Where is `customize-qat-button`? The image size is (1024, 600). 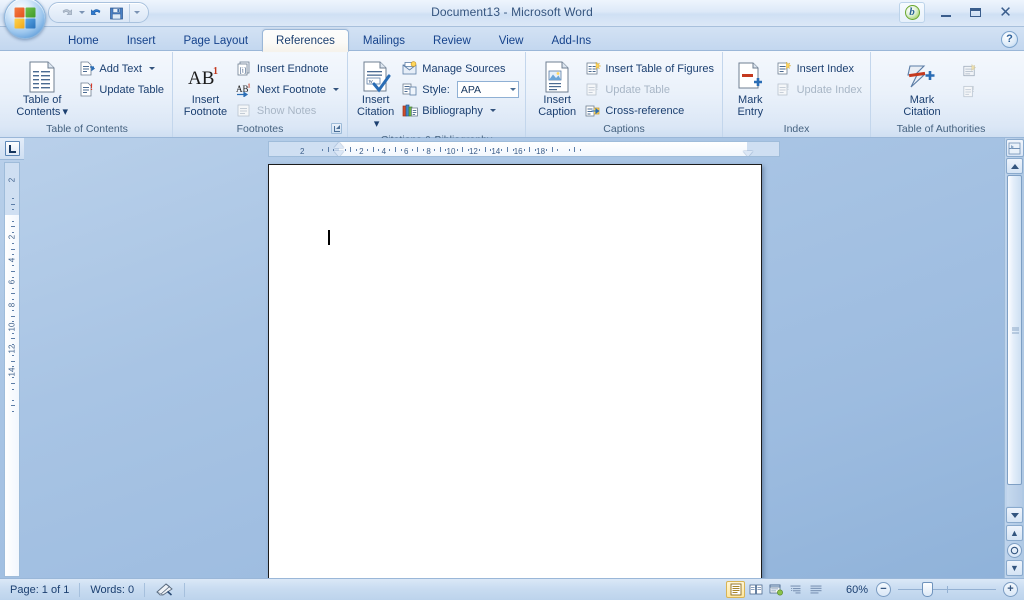 customize-qat-button is located at coordinates (136, 12).